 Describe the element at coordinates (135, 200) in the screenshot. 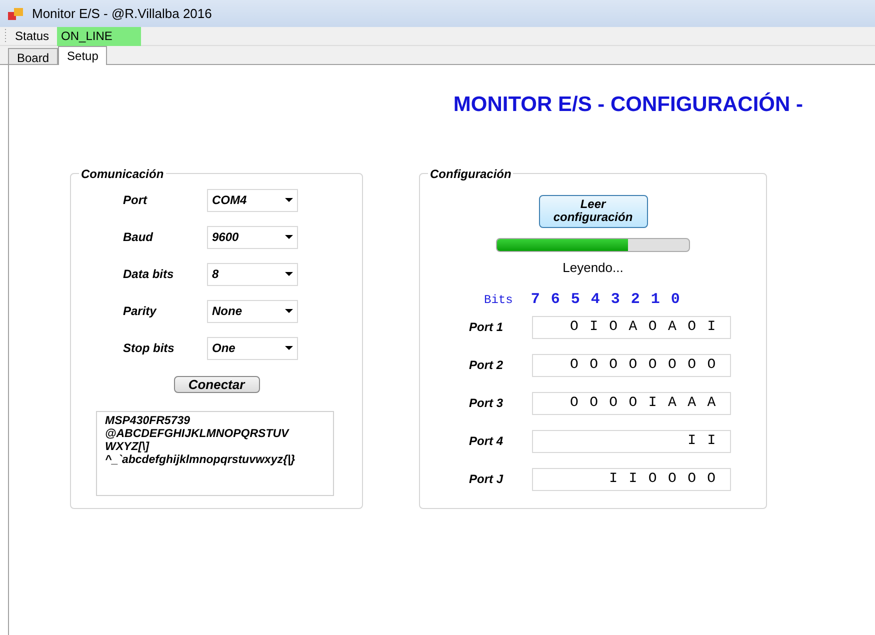

I see `field-label: Port` at that location.